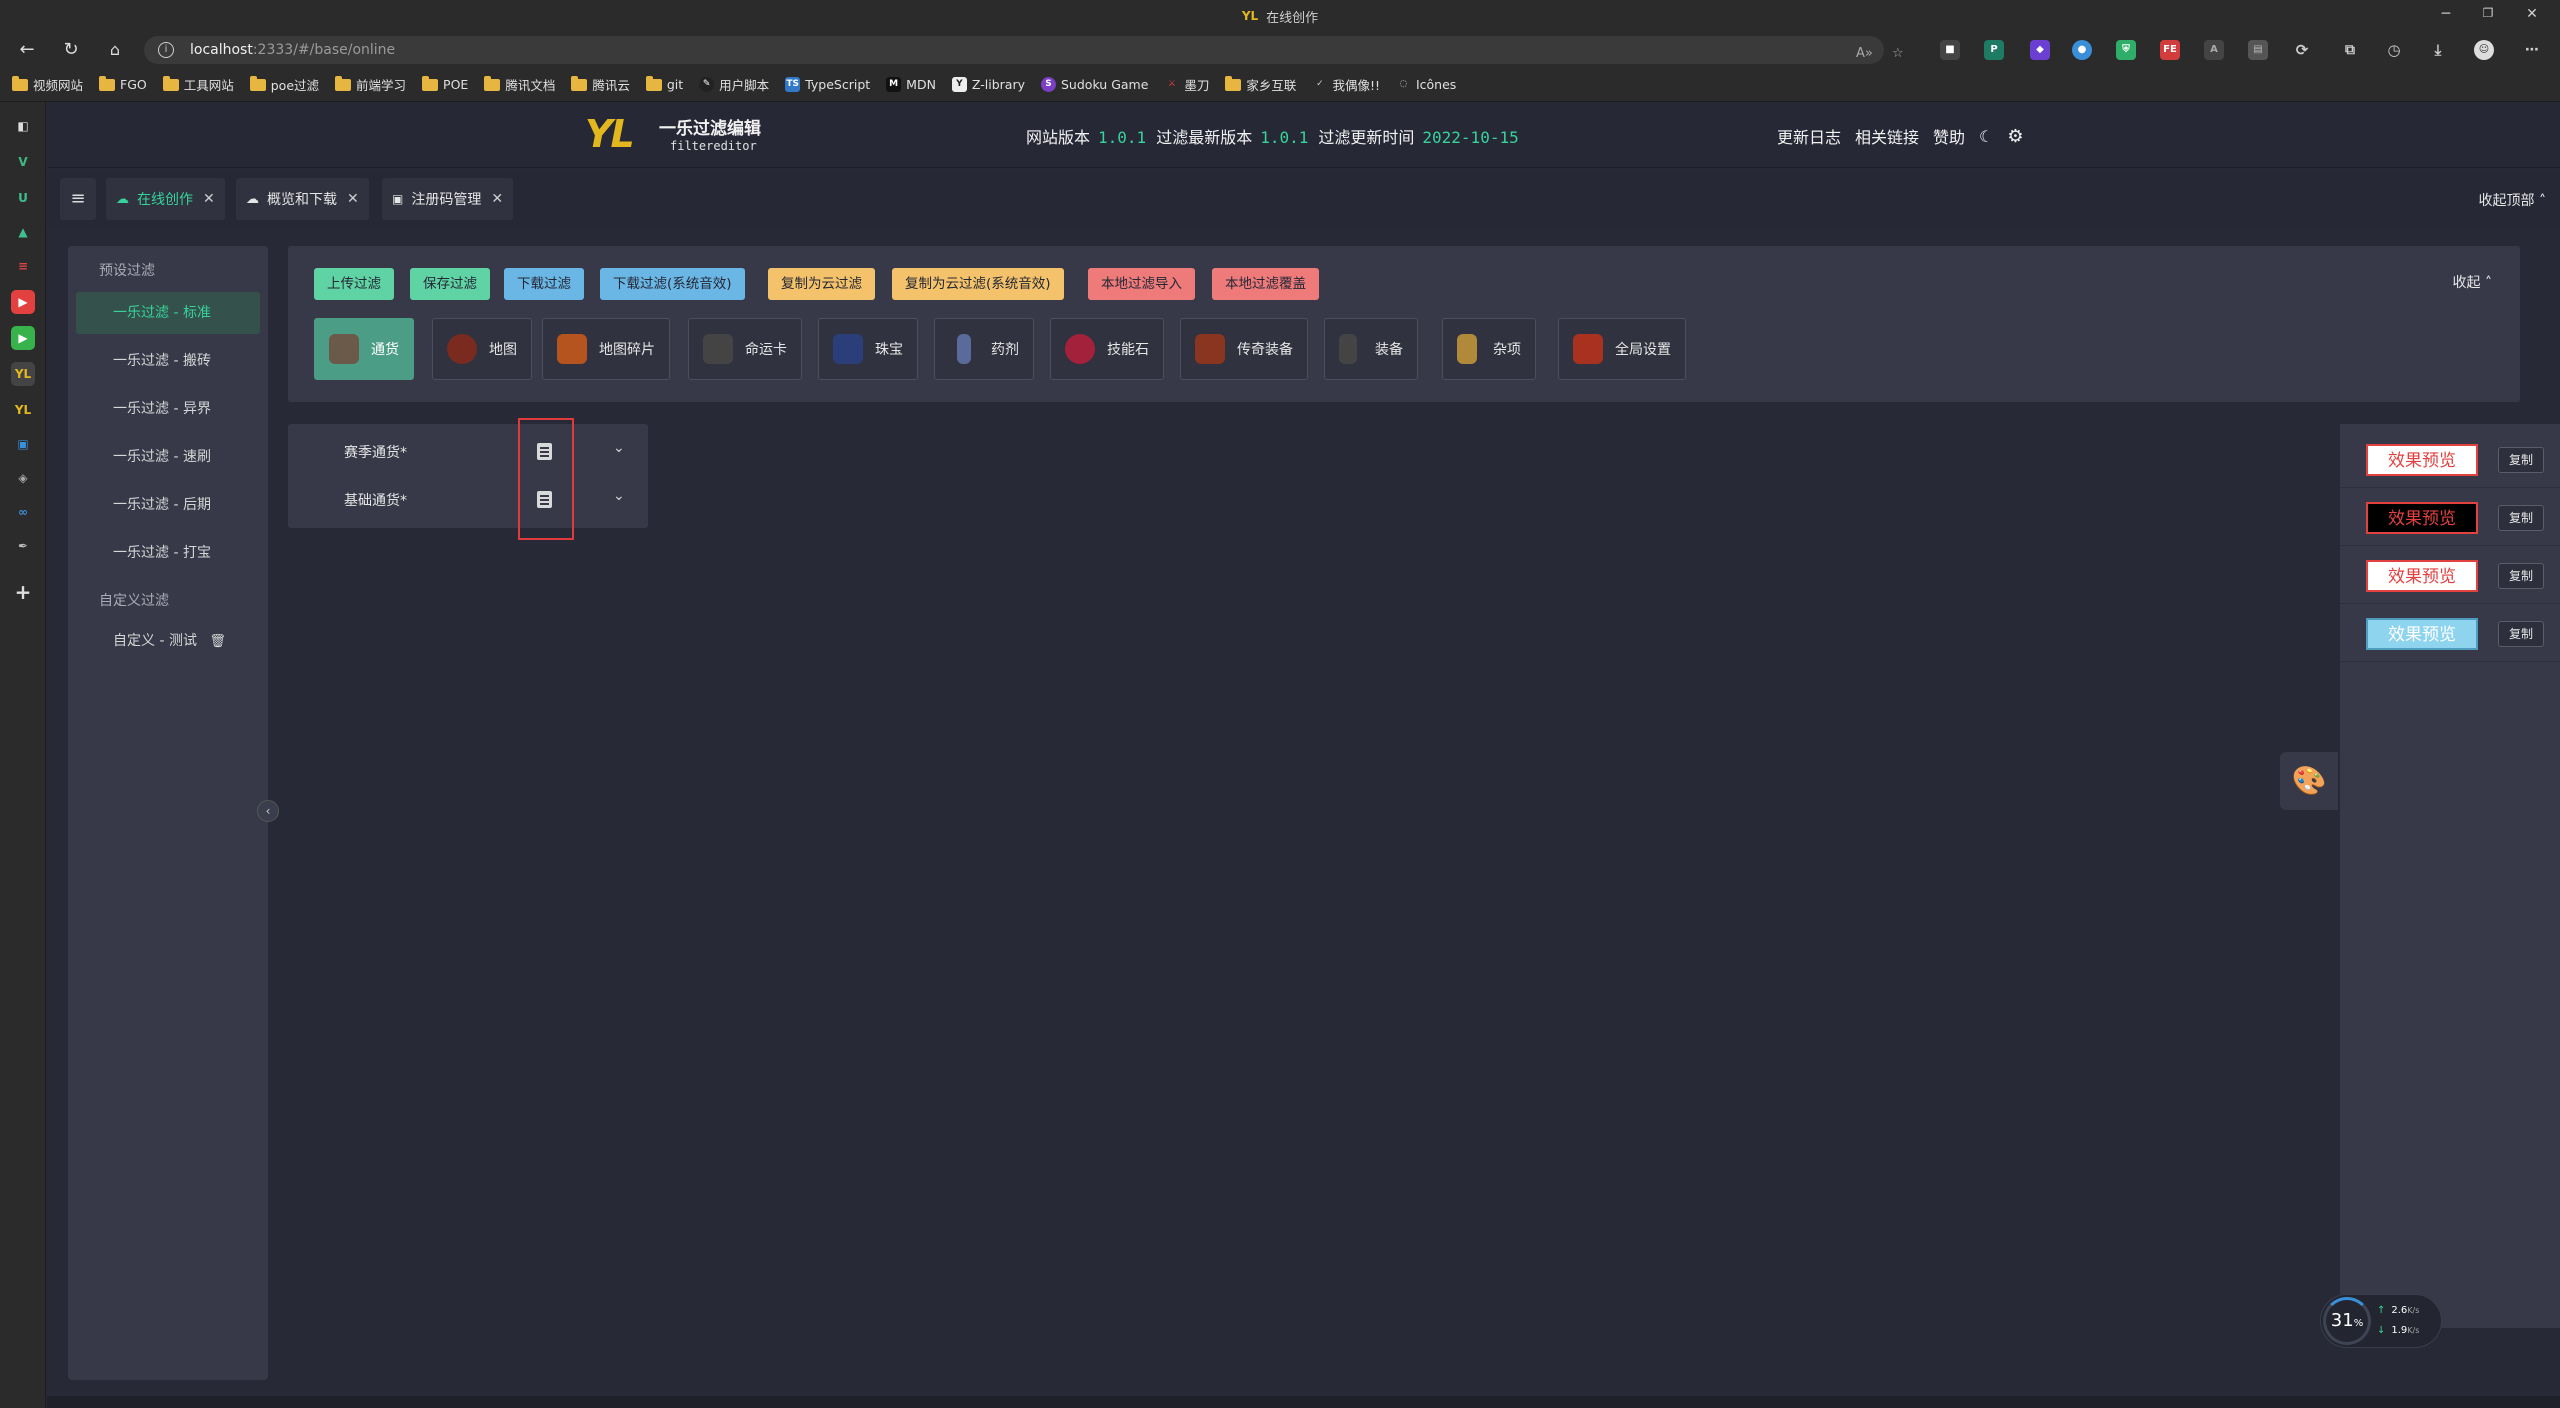 This screenshot has width=2560, height=1408. I want to click on extension-p-icon: P, so click(1994, 50).